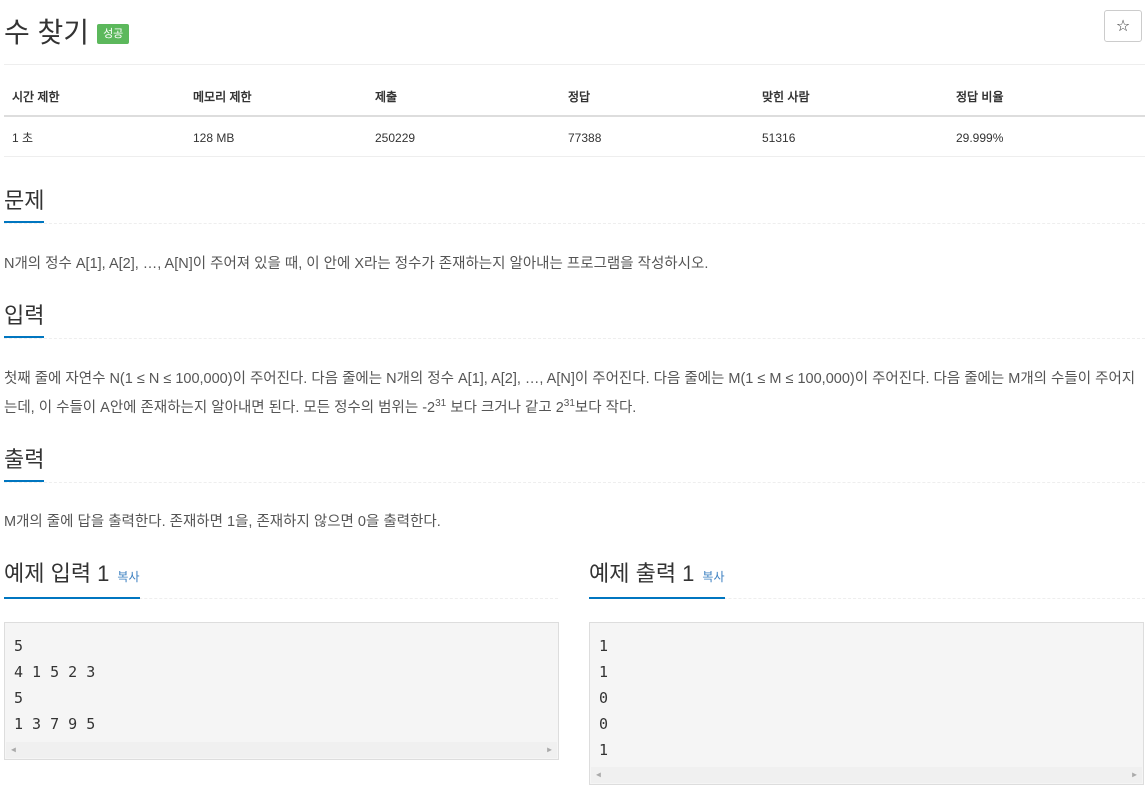 Image resolution: width=1145 pixels, height=787 pixels. What do you see at coordinates (713, 577) in the screenshot?
I see `copy-sample-output-button: 복사` at bounding box center [713, 577].